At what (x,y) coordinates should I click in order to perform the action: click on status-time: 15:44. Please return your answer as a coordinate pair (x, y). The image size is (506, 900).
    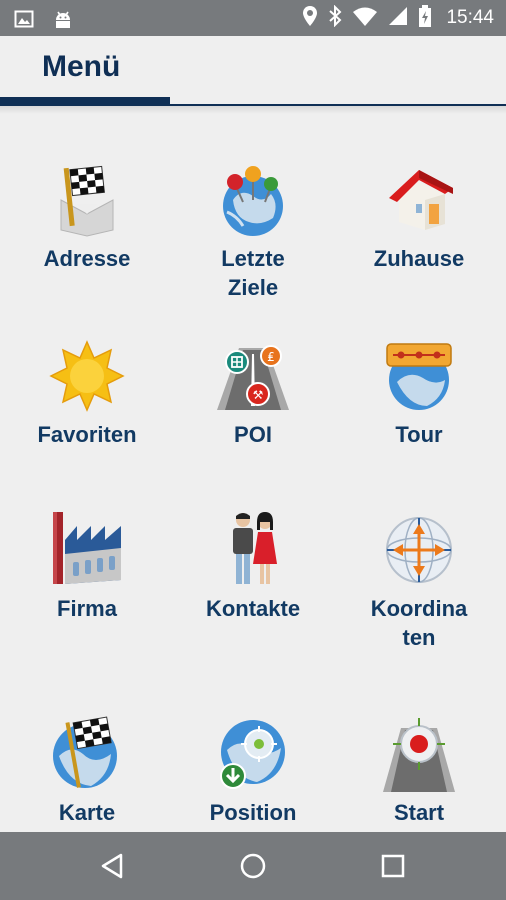
    Looking at the image, I should click on (470, 17).